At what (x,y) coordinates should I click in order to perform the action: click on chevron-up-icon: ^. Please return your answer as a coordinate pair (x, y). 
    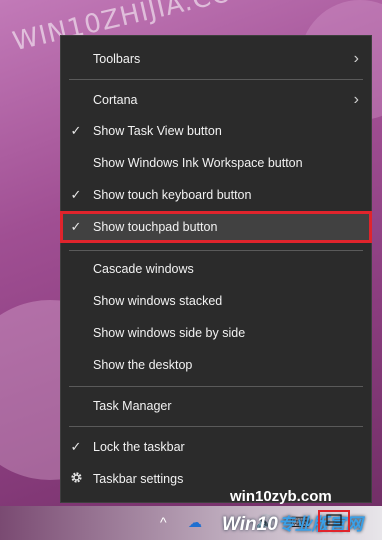
    Looking at the image, I should click on (163, 522).